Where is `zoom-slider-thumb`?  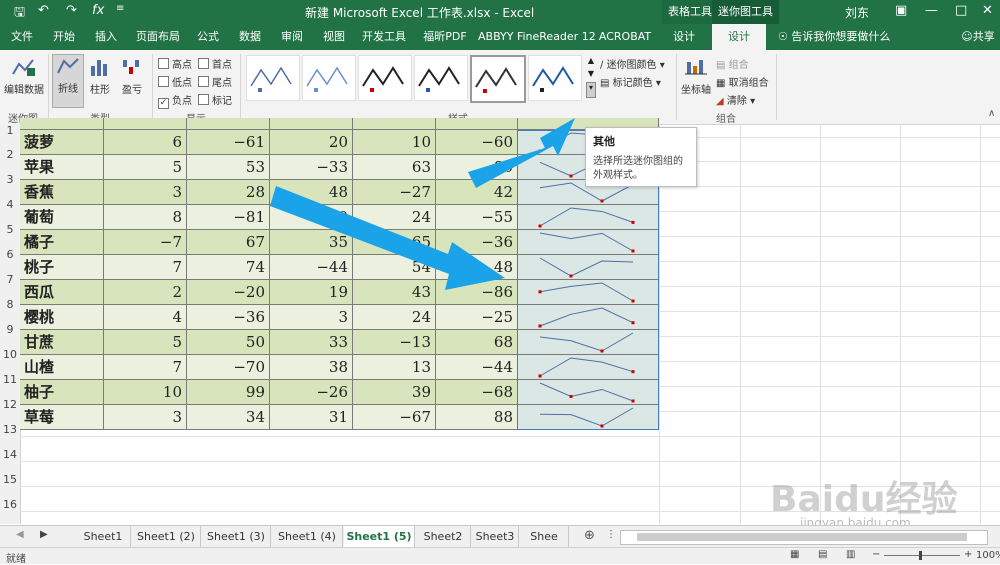 zoom-slider-thumb is located at coordinates (920, 555).